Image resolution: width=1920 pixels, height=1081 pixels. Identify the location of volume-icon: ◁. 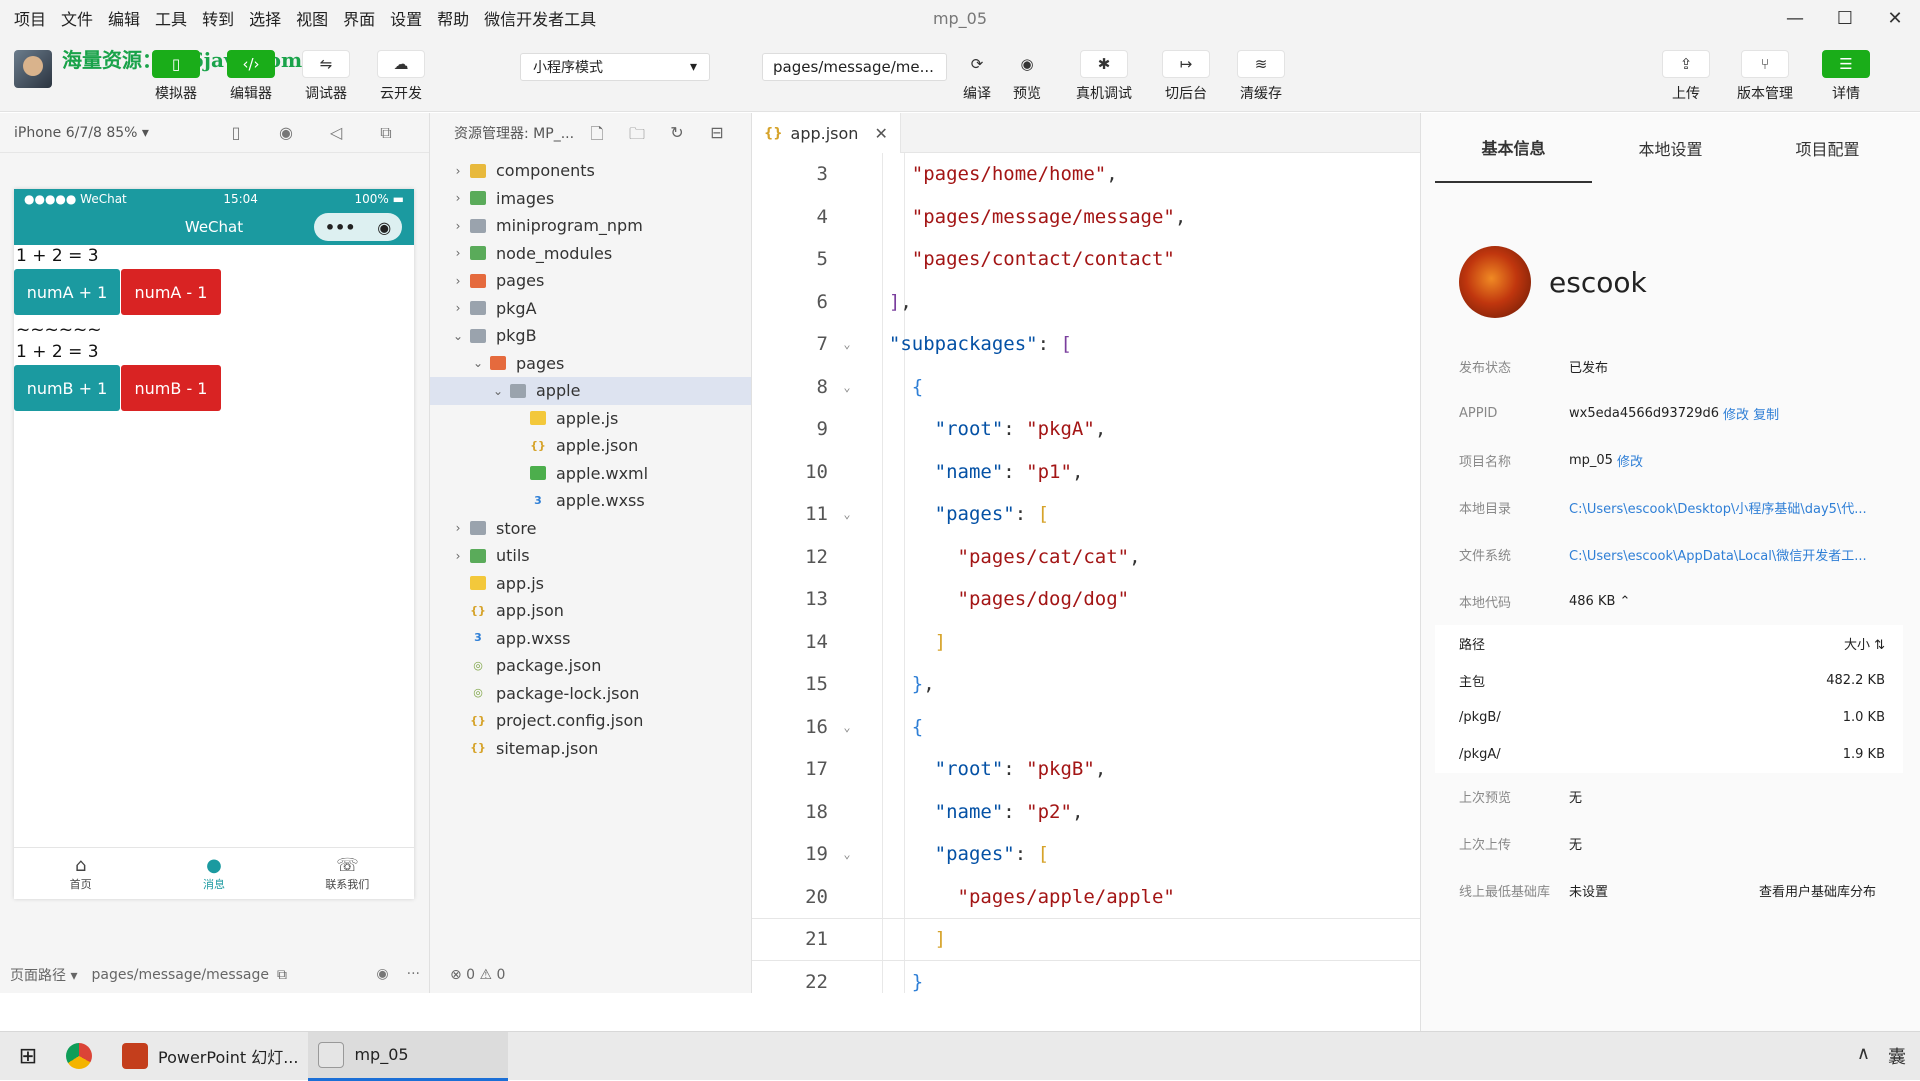
(336, 133).